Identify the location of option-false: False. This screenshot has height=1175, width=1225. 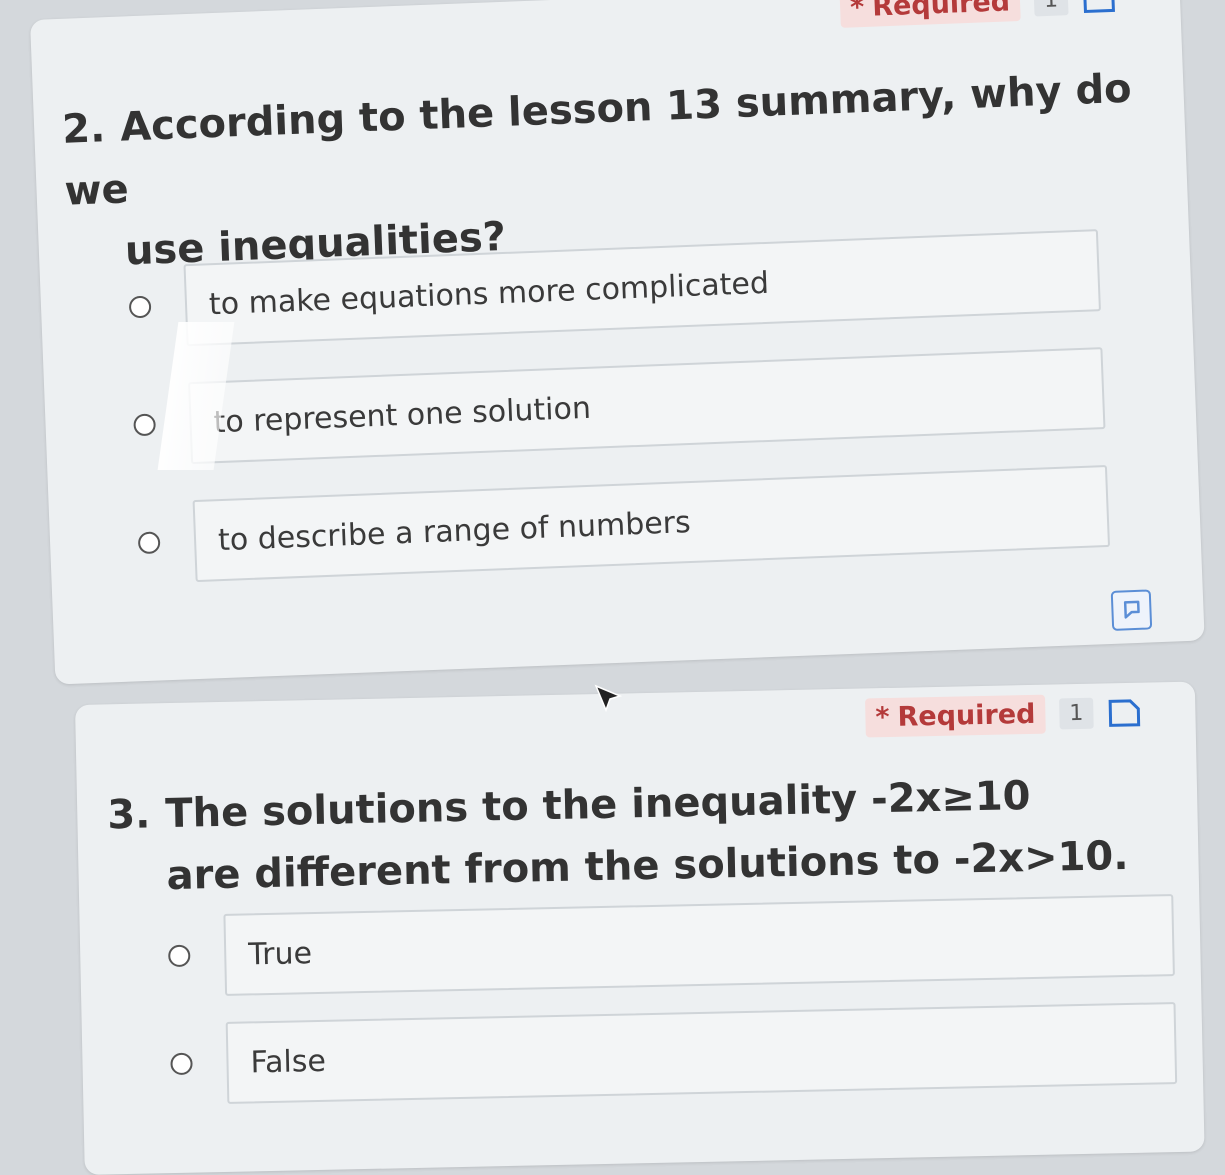
(674, 1053).